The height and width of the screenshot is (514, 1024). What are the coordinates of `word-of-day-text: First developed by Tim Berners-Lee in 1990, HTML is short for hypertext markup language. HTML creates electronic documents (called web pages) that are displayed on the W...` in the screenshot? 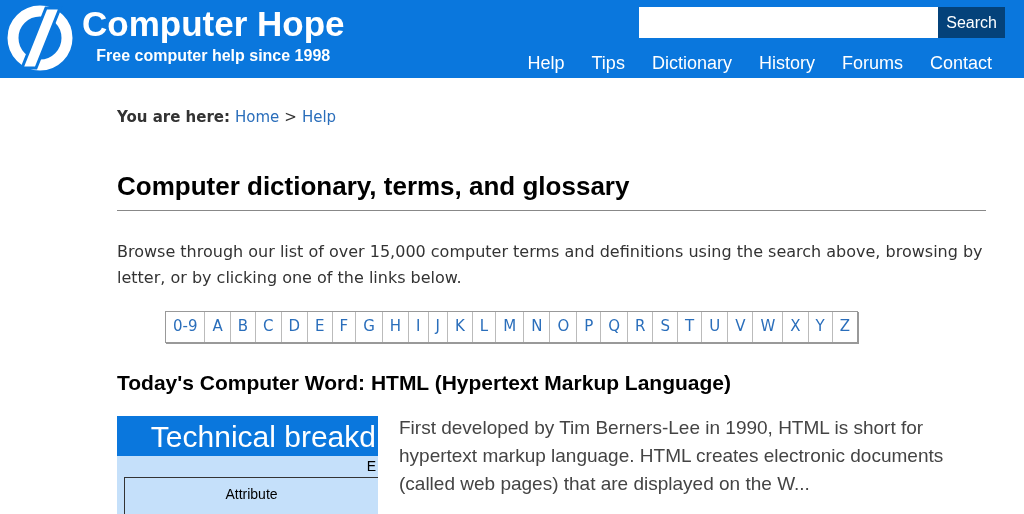 It's located at (672, 456).